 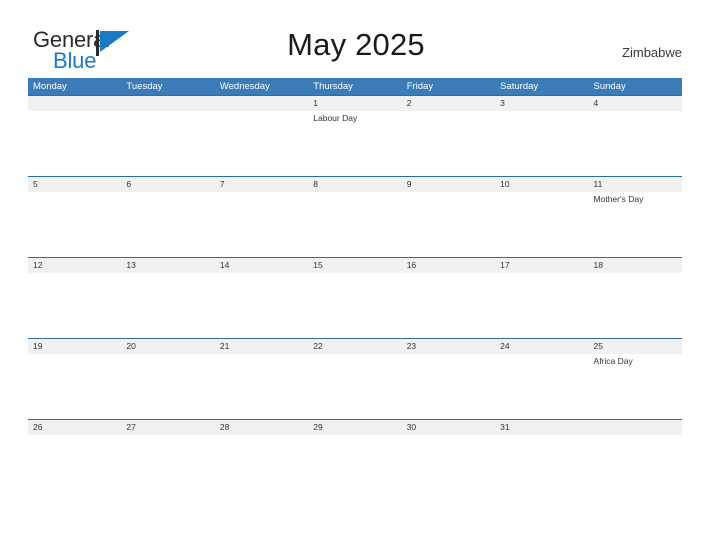 I want to click on day-number: 4, so click(x=635, y=103).